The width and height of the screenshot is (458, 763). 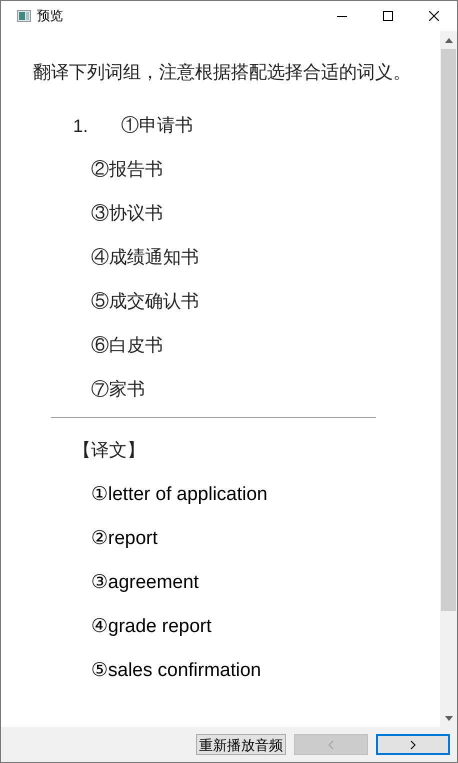 I want to click on chevron-right-icon, so click(x=413, y=745).